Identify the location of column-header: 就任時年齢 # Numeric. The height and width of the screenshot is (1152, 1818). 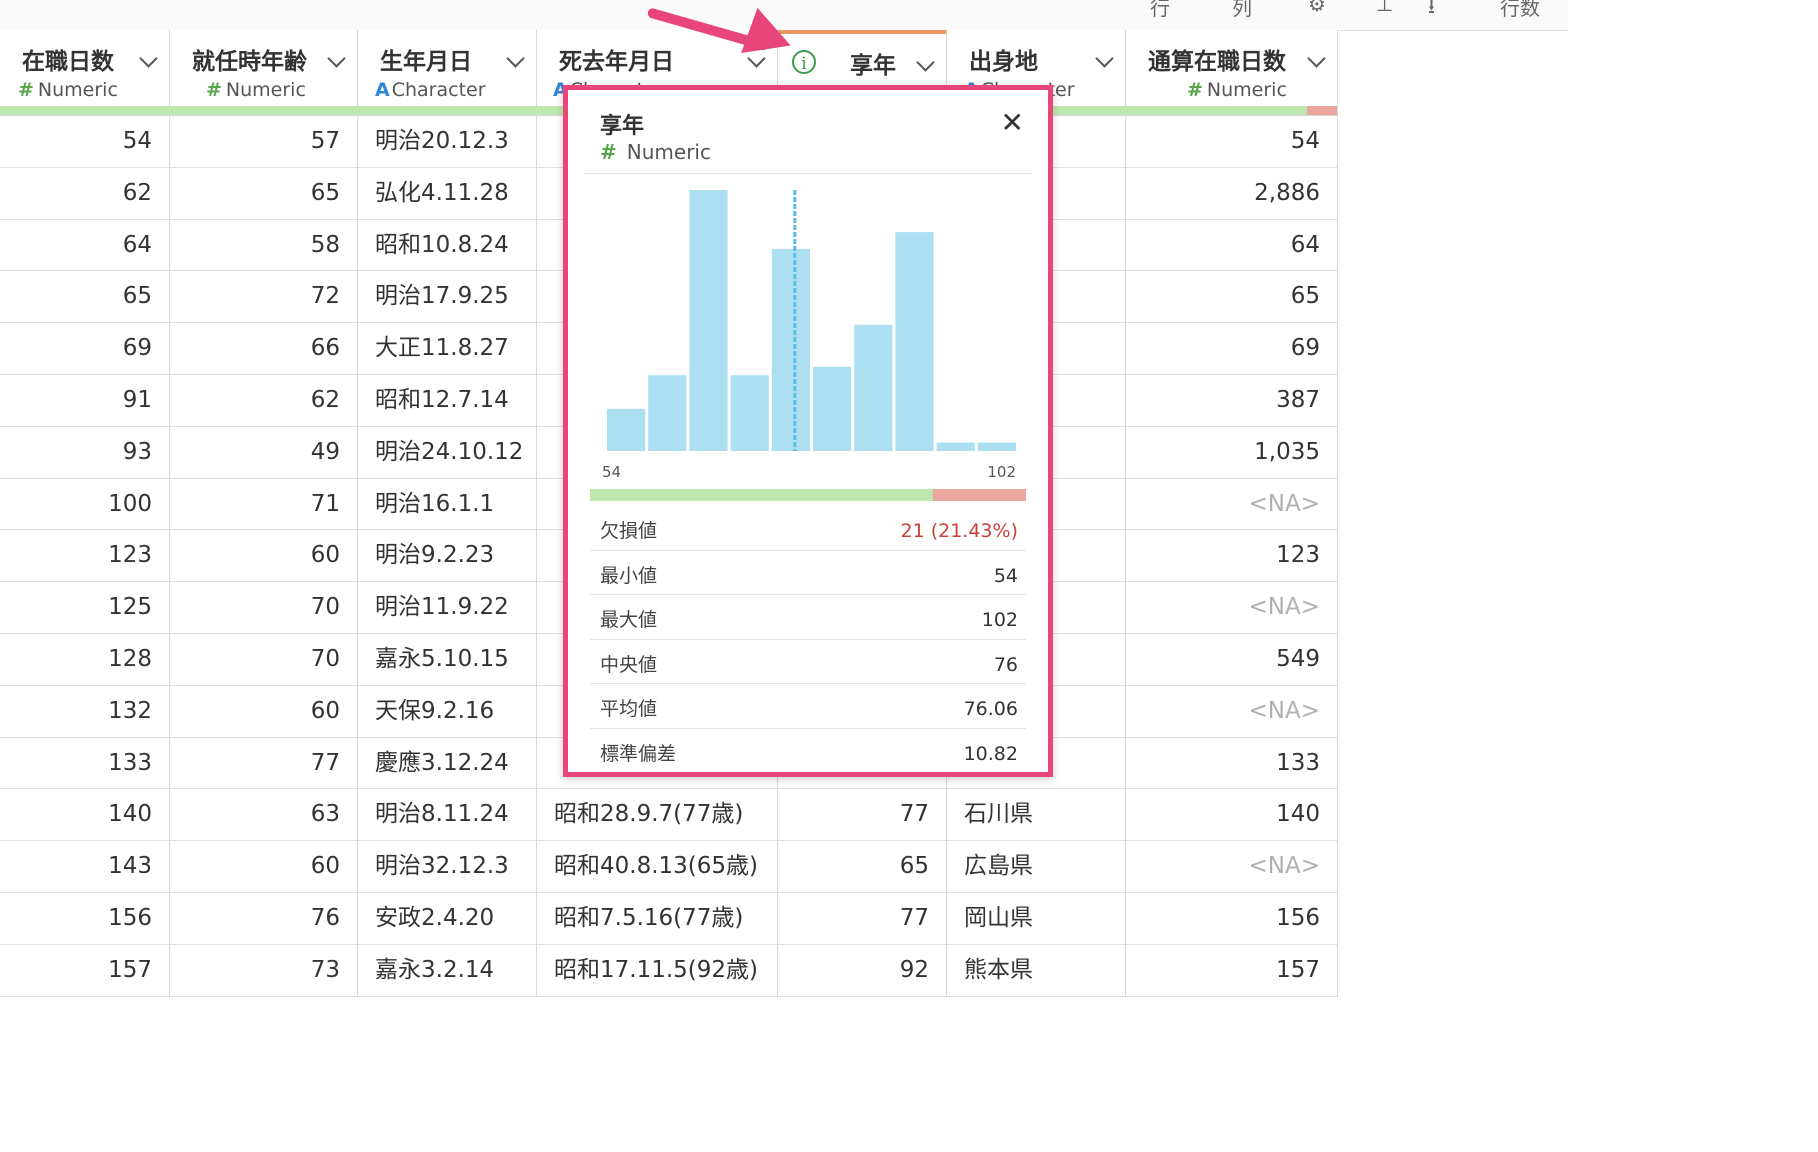
(263, 73).